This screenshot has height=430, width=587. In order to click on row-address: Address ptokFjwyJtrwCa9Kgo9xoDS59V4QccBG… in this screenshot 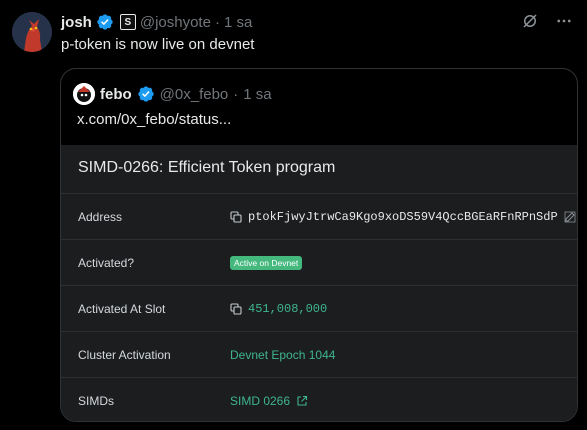, I will do `click(319, 216)`.